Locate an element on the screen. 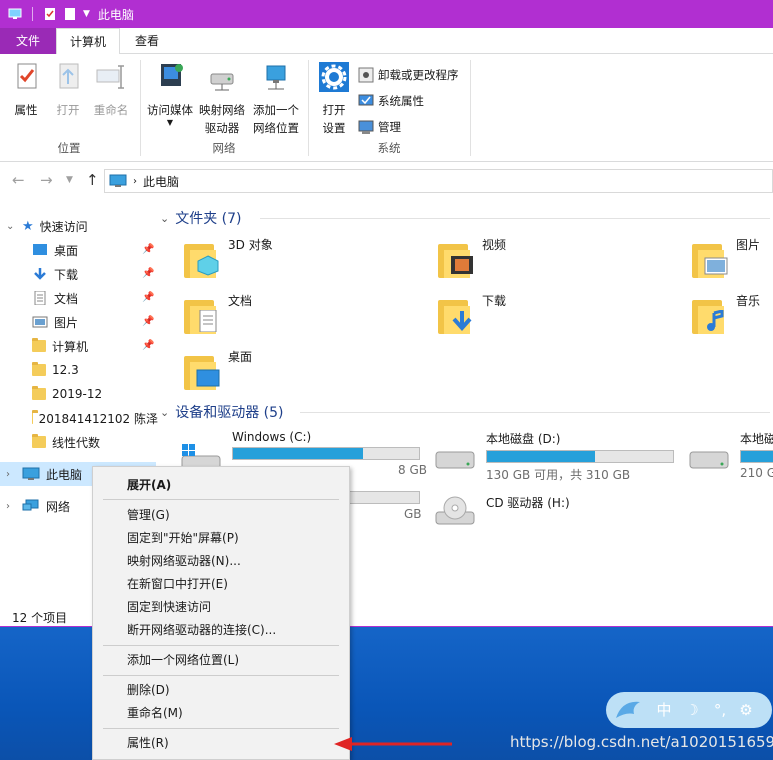 The height and width of the screenshot is (760, 773). menu-item-add-network-location: 添加一个网络位置(L) is located at coordinates (183, 660).